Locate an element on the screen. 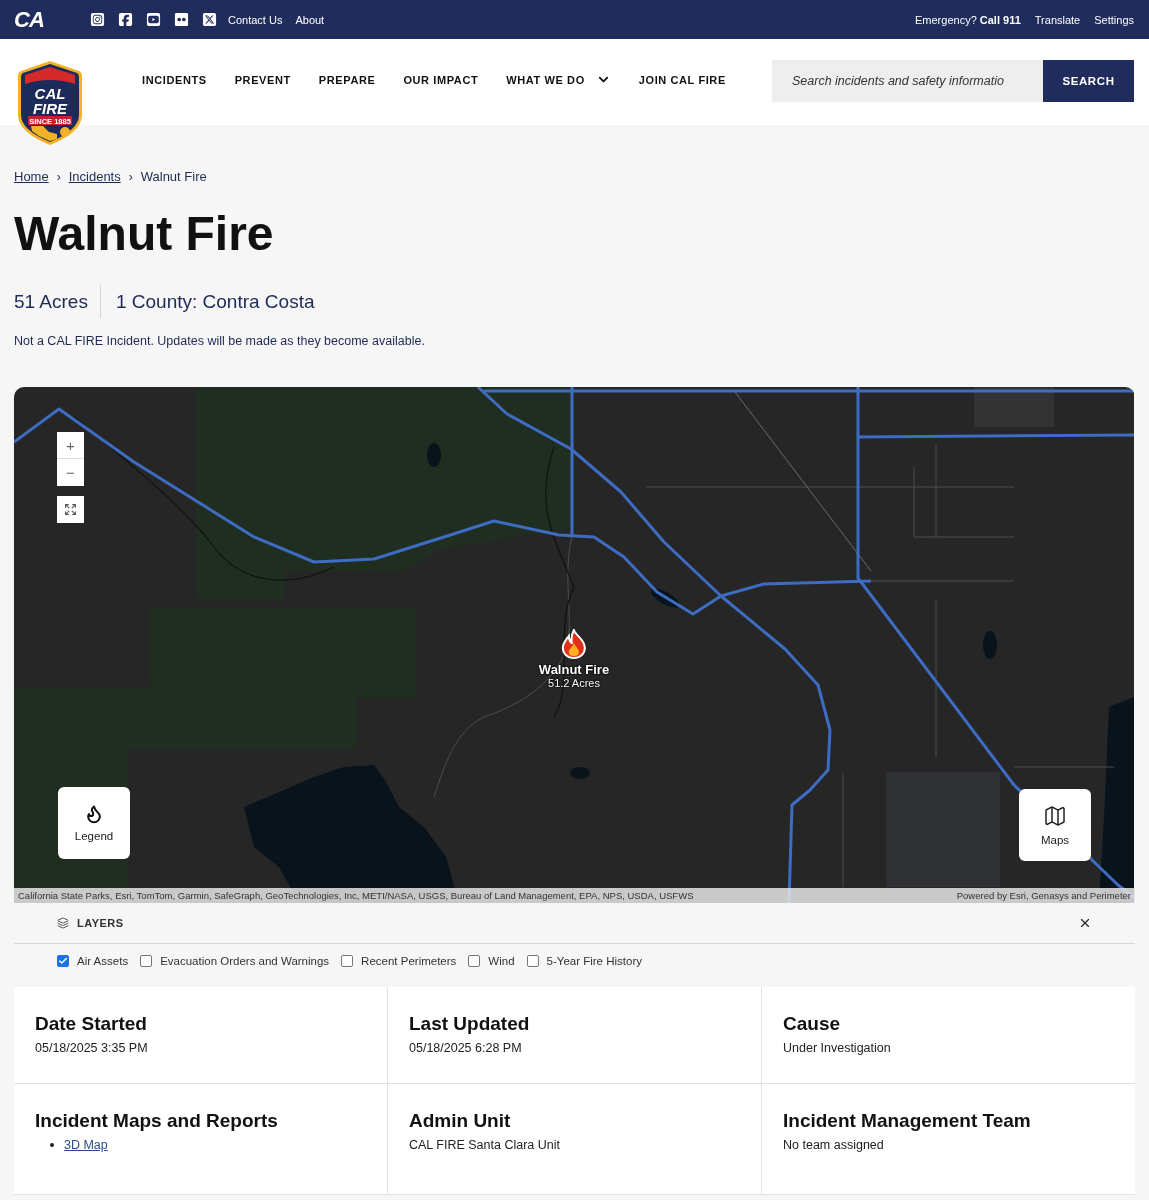 The image size is (1149, 1200). expand-icon is located at coordinates (70, 509).